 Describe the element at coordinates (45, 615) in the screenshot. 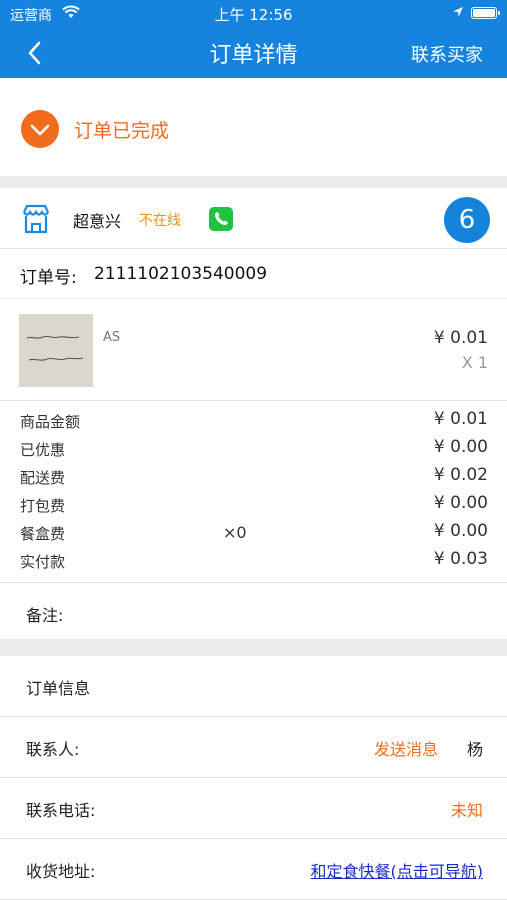

I see `remark-label: 备注:` at that location.